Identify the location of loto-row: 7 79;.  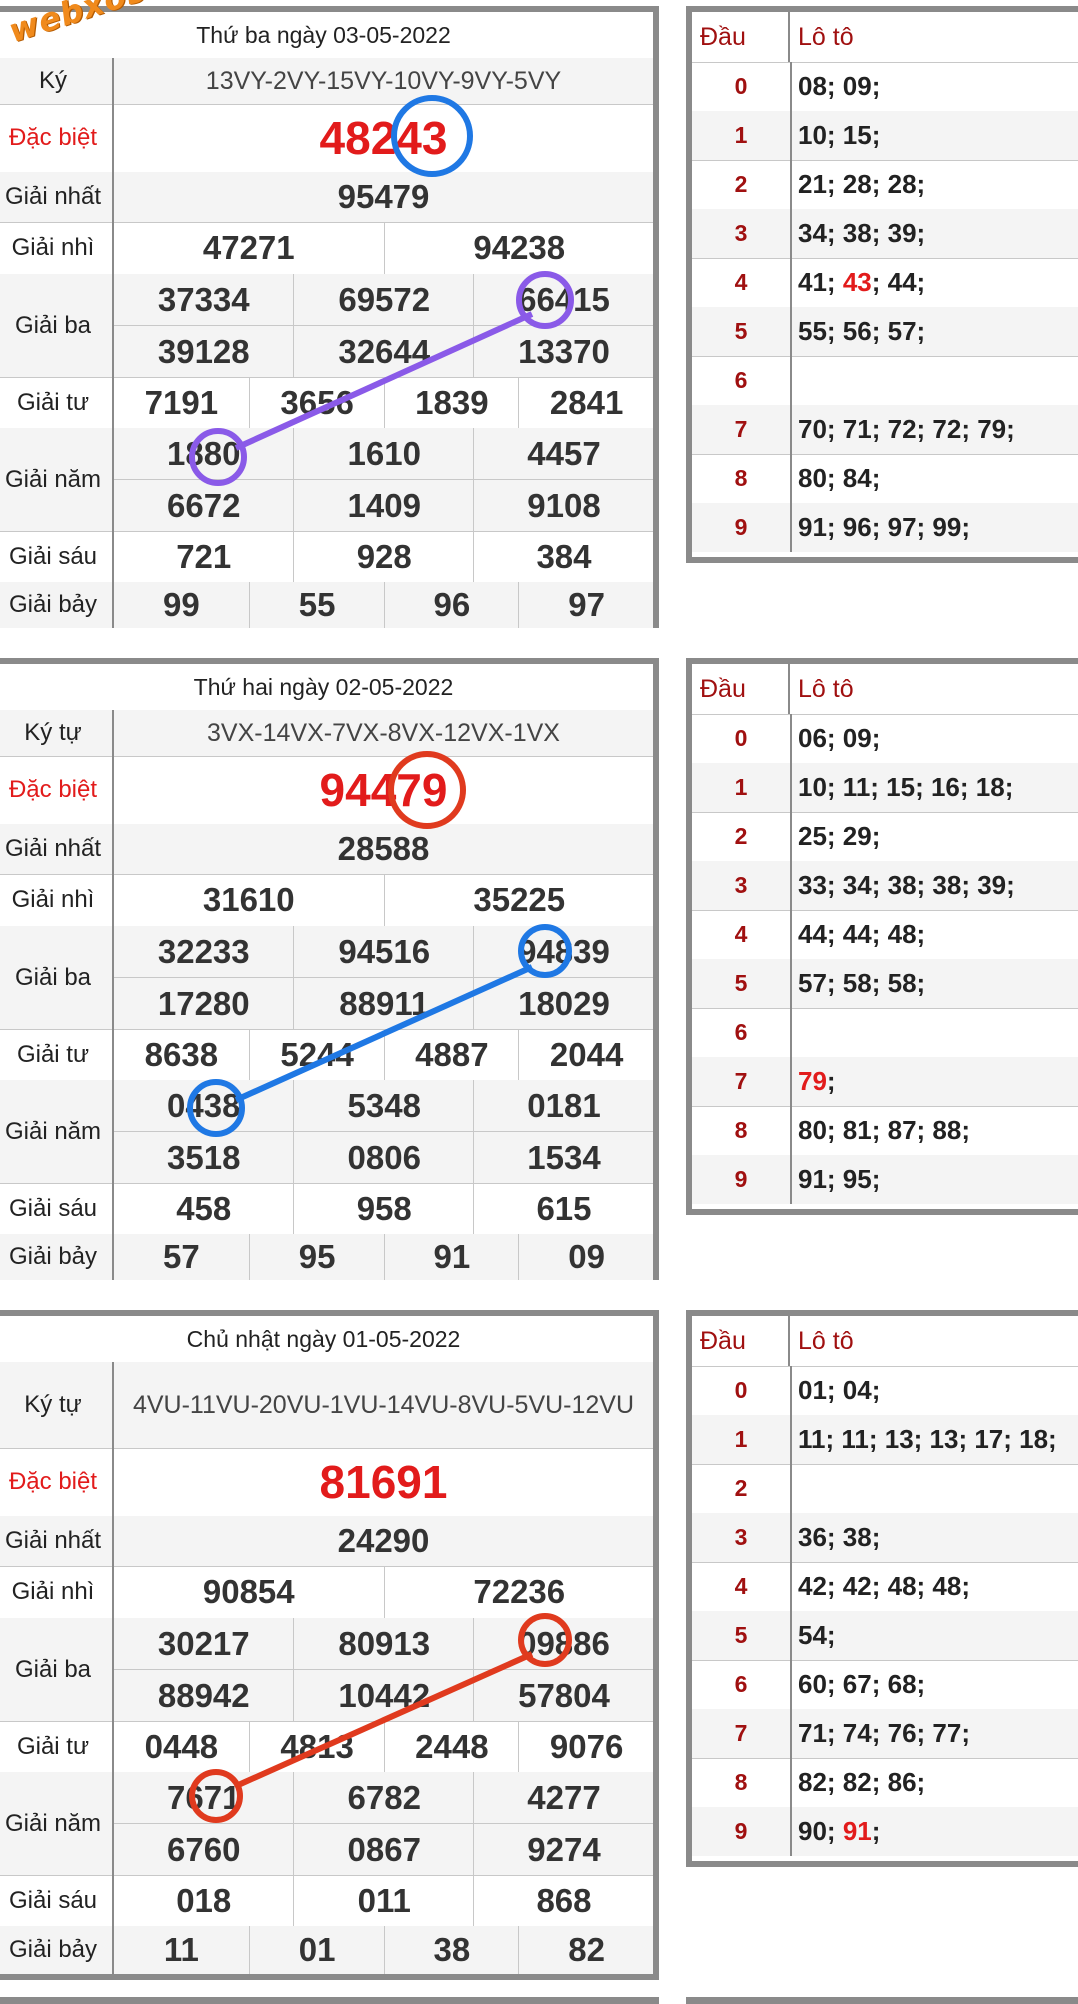
(885, 1082).